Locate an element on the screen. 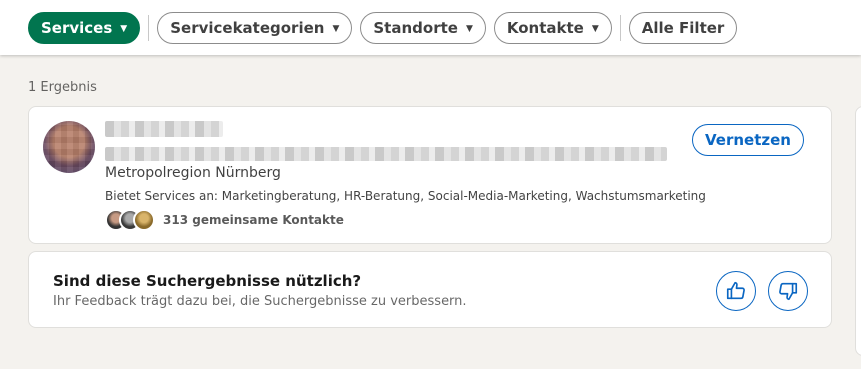  mutual-contact-avatar is located at coordinates (144, 220).